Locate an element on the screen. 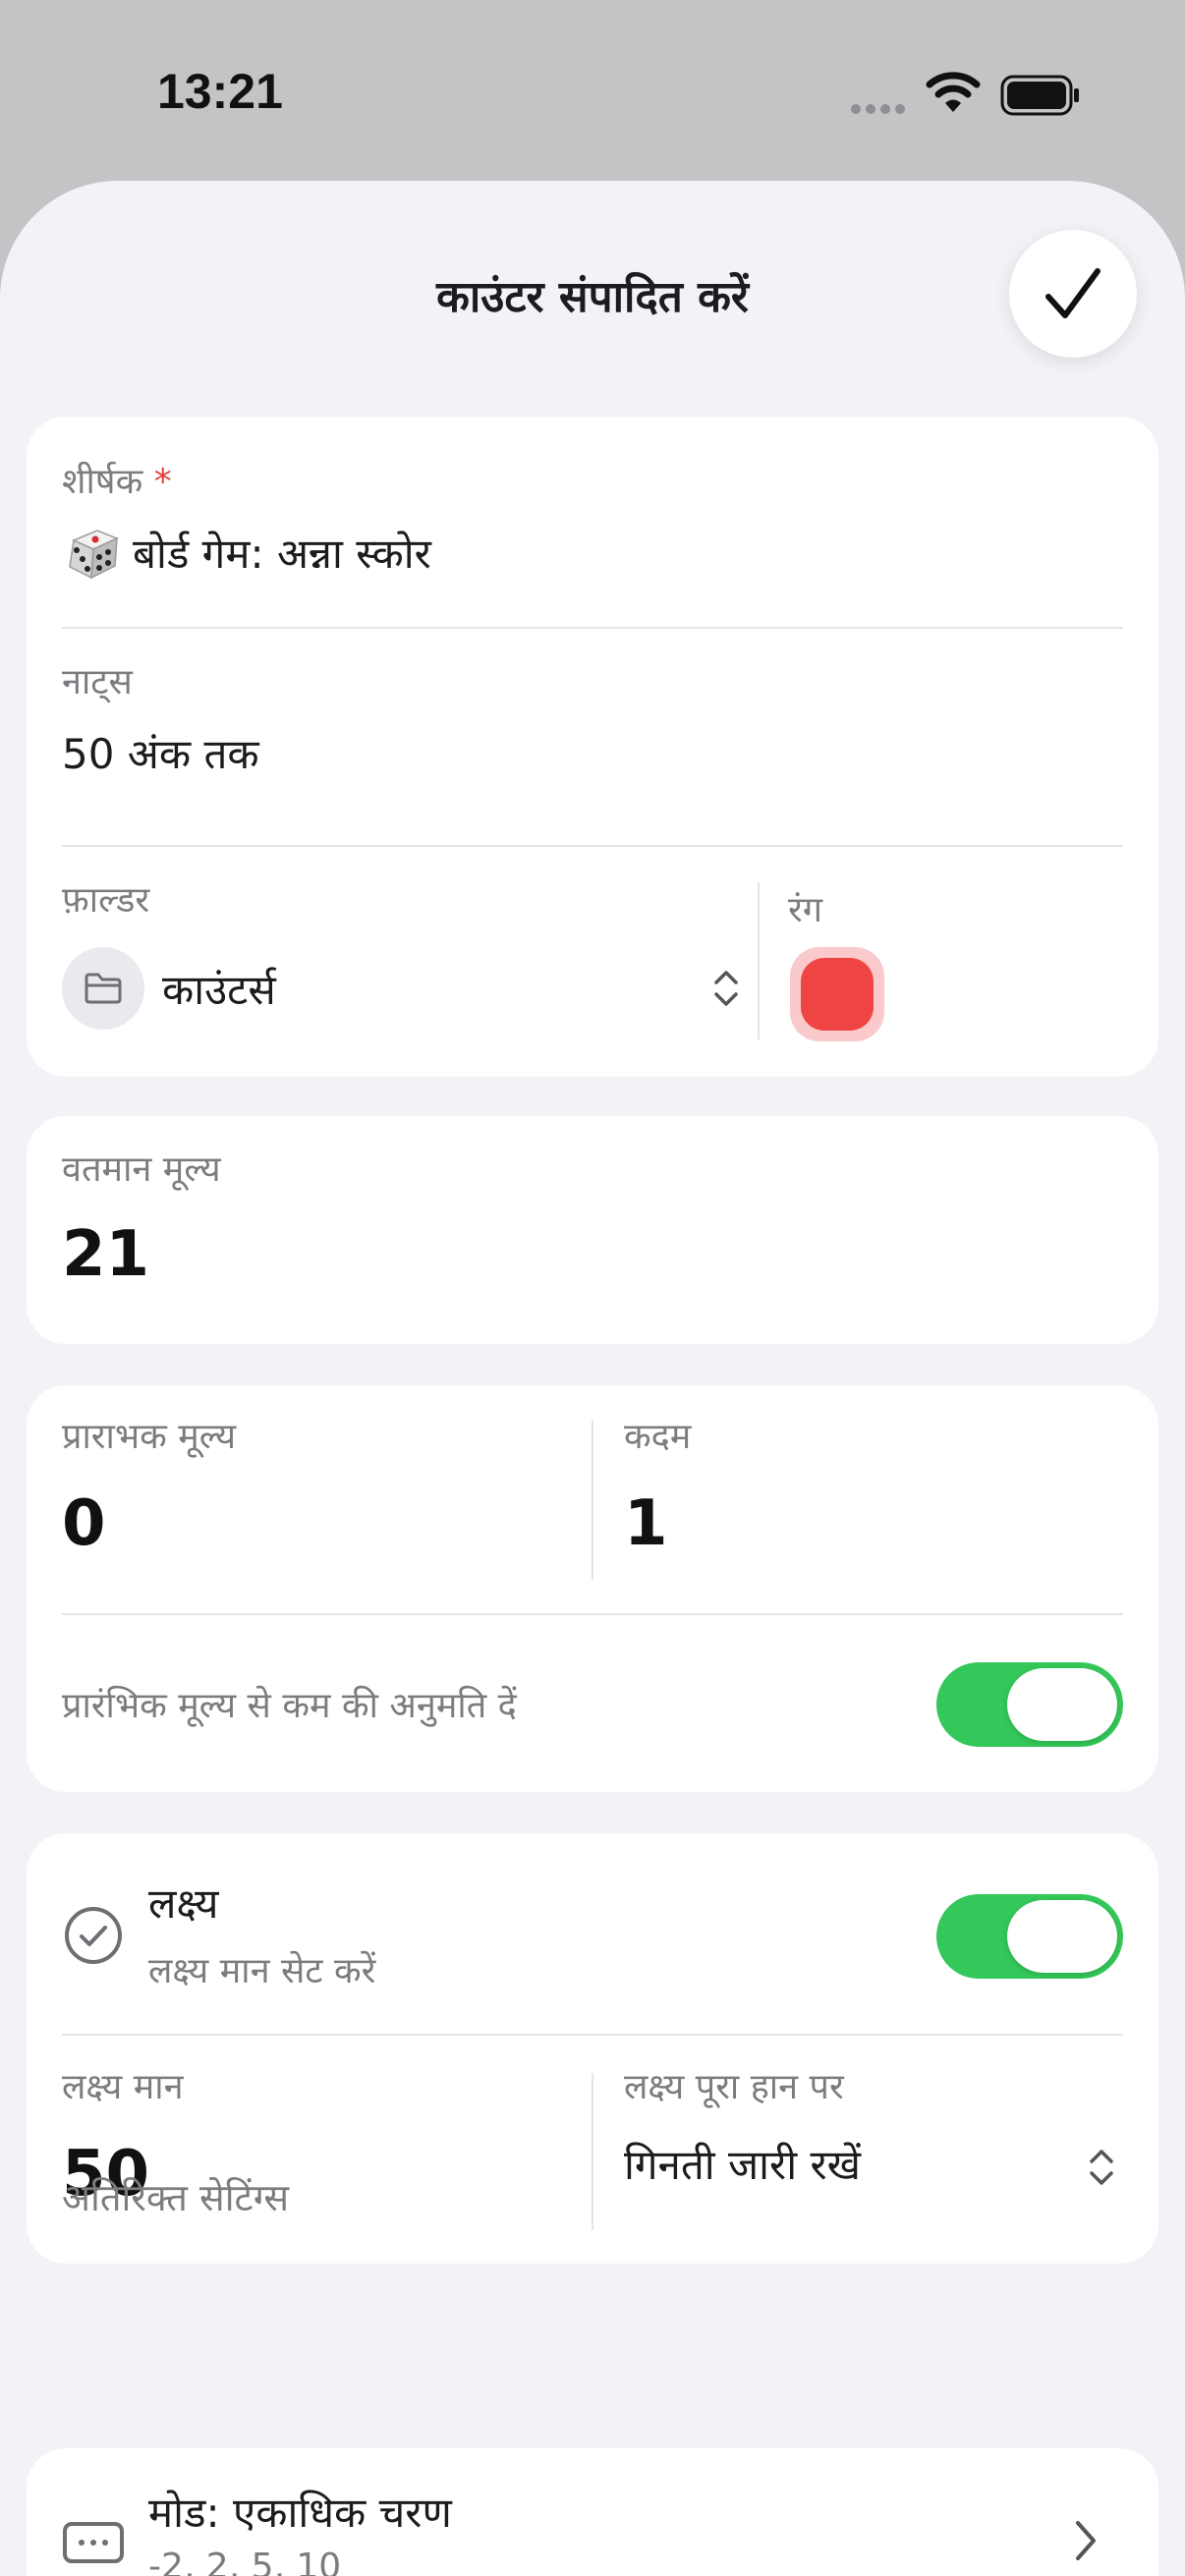 This screenshot has width=1185, height=2576. color-swatch-button is located at coordinates (837, 994).